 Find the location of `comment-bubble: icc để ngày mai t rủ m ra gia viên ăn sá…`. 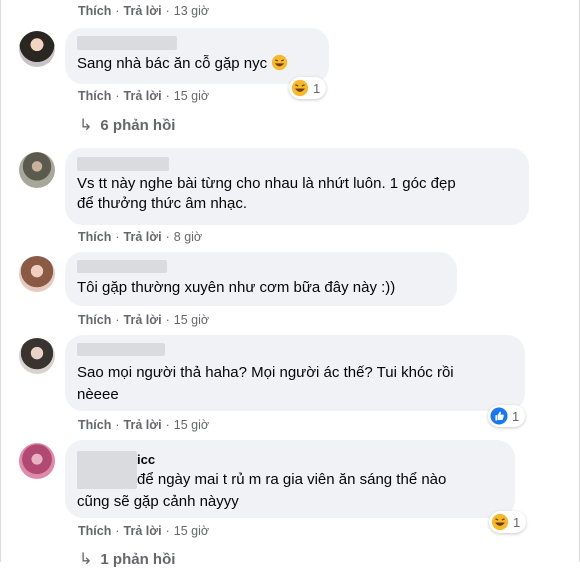

comment-bubble: icc để ngày mai t rủ m ra gia viên ăn sá… is located at coordinates (290, 479).